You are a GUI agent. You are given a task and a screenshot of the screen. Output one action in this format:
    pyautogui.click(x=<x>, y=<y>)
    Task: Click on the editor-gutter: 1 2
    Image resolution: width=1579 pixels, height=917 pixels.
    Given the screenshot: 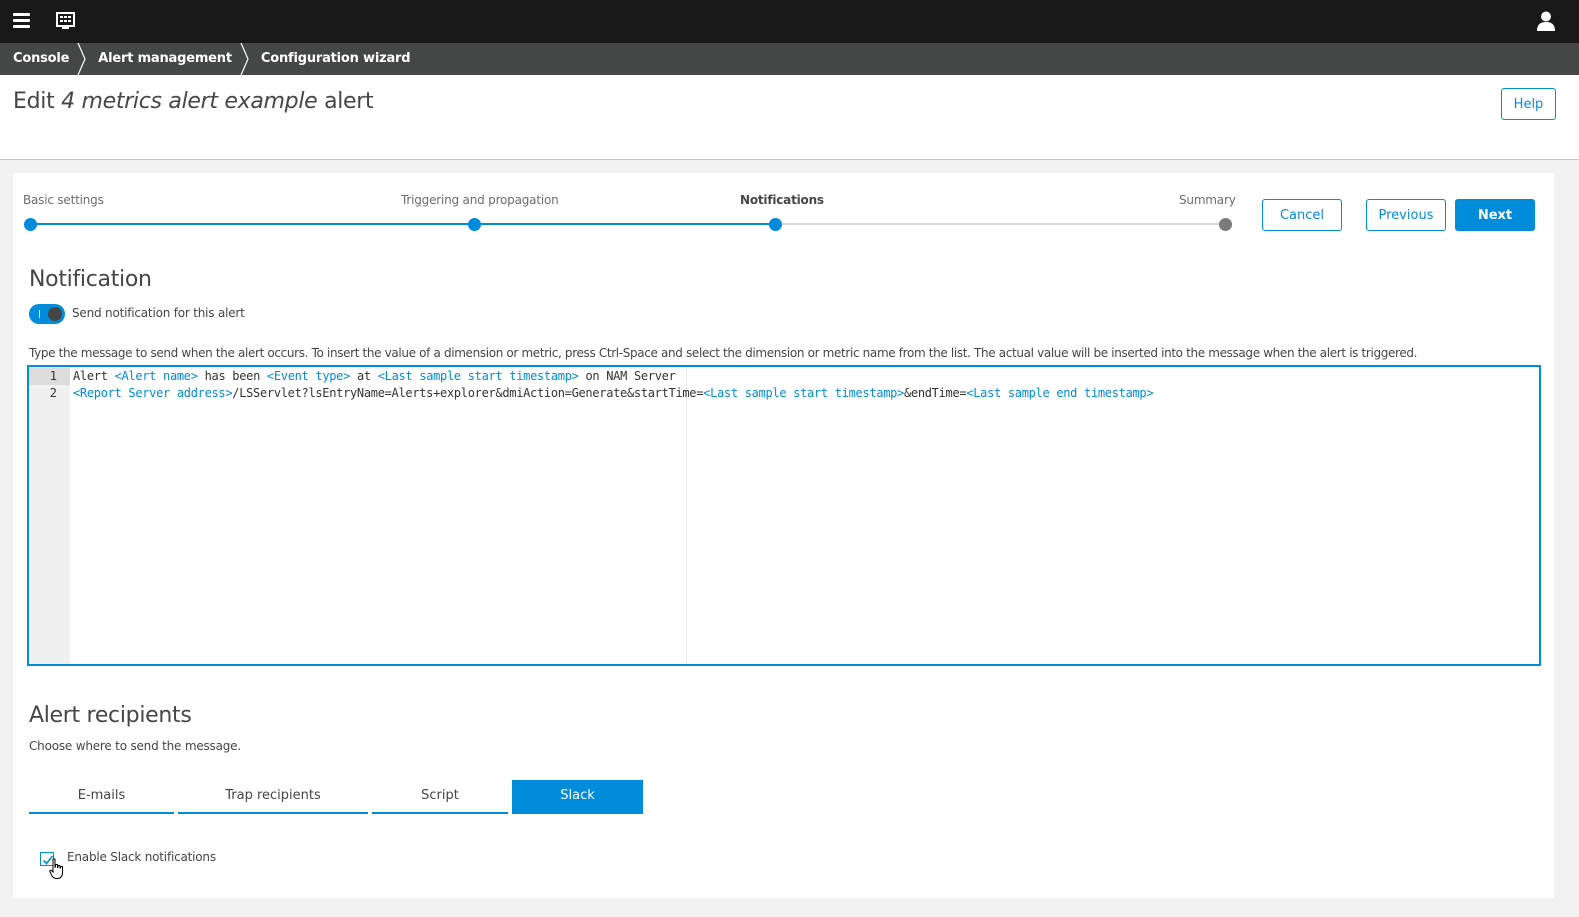 What is the action you would take?
    pyautogui.click(x=49, y=515)
    